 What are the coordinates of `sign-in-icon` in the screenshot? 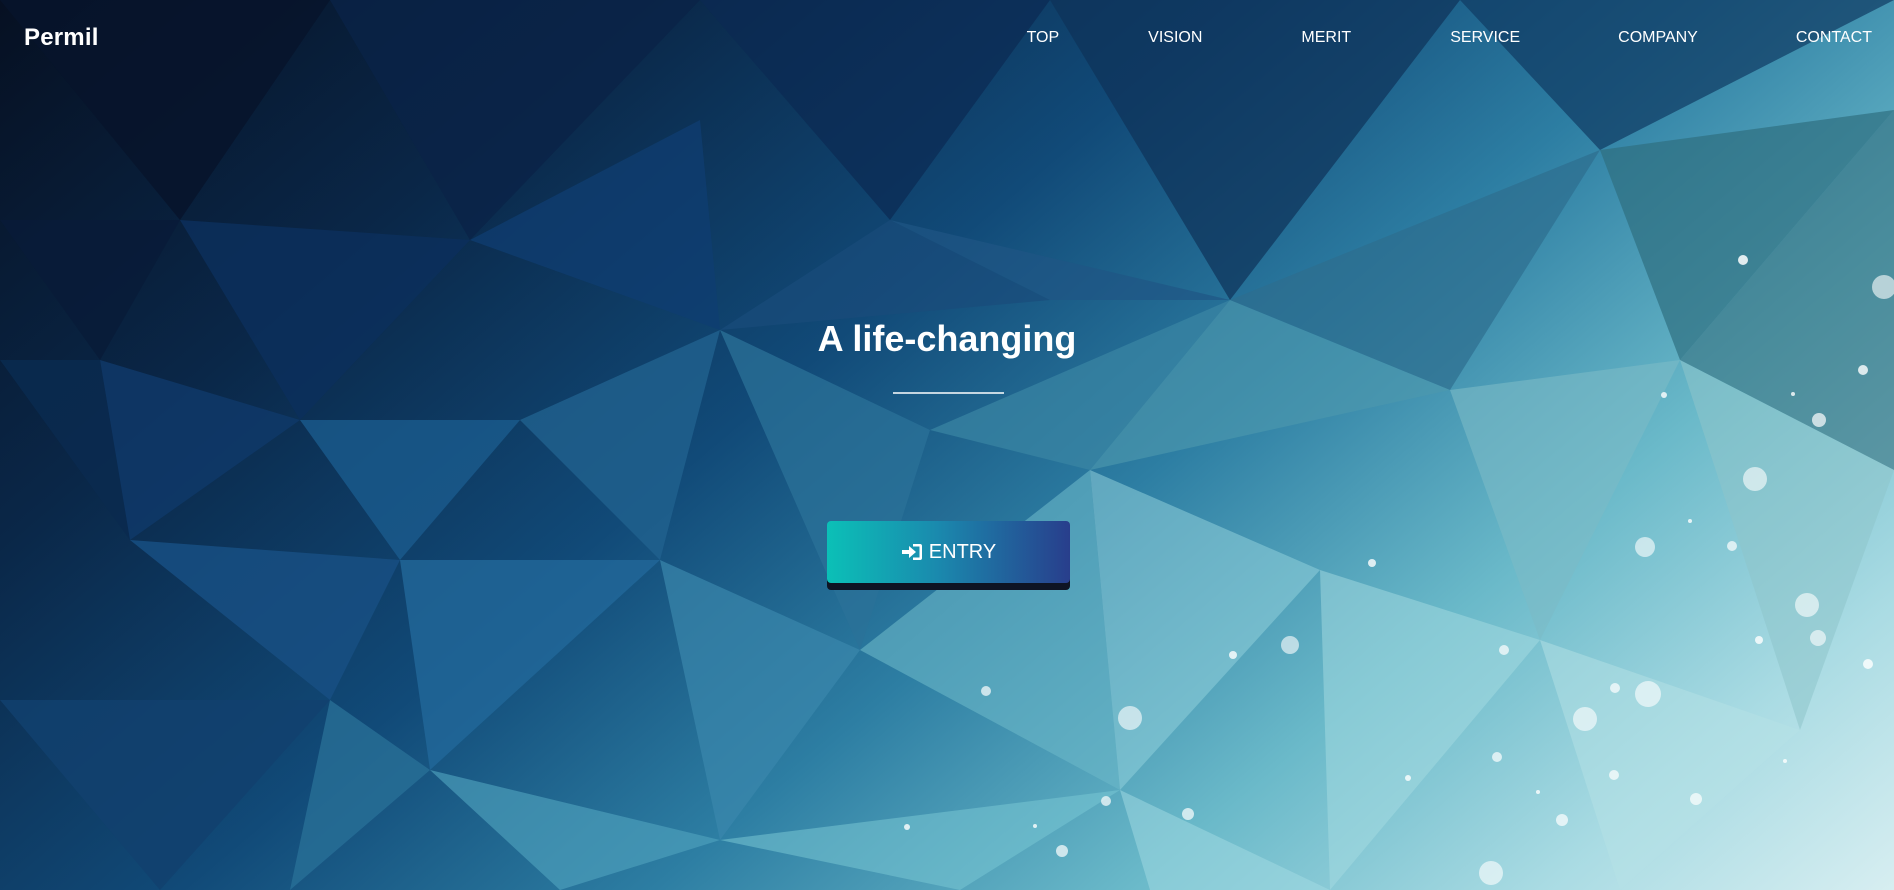 It's located at (912, 552).